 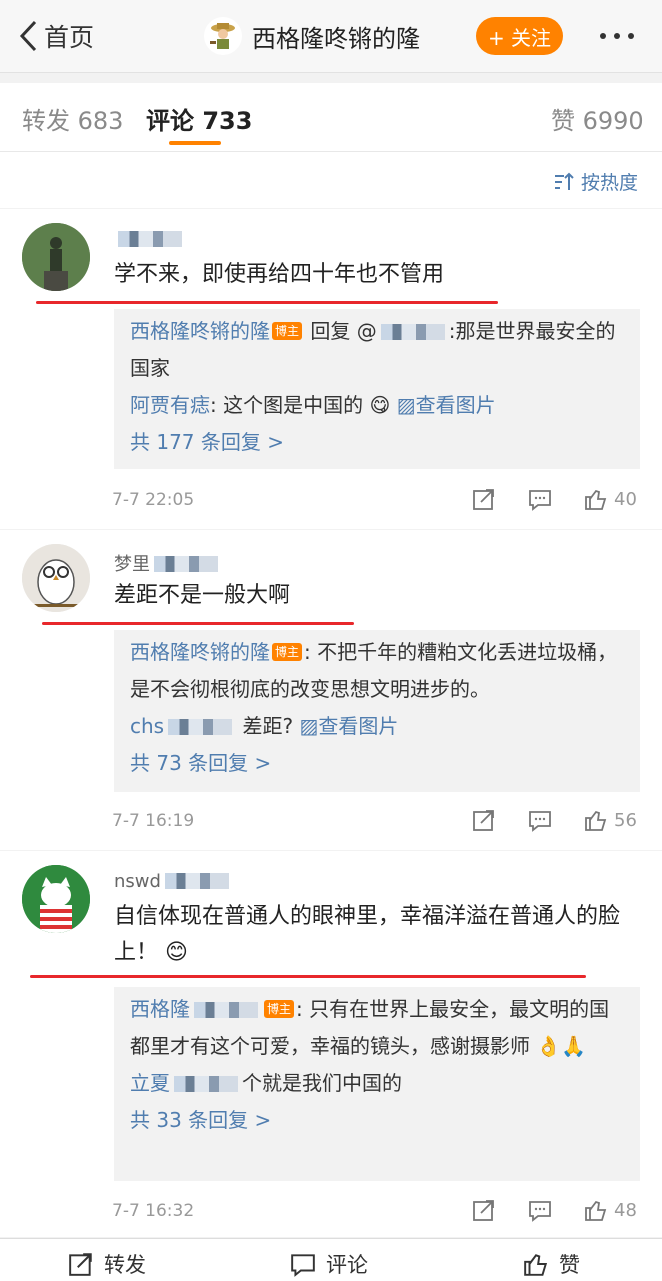 I want to click on sub-reply-author-link: 立夏, so click(x=150, y=1083).